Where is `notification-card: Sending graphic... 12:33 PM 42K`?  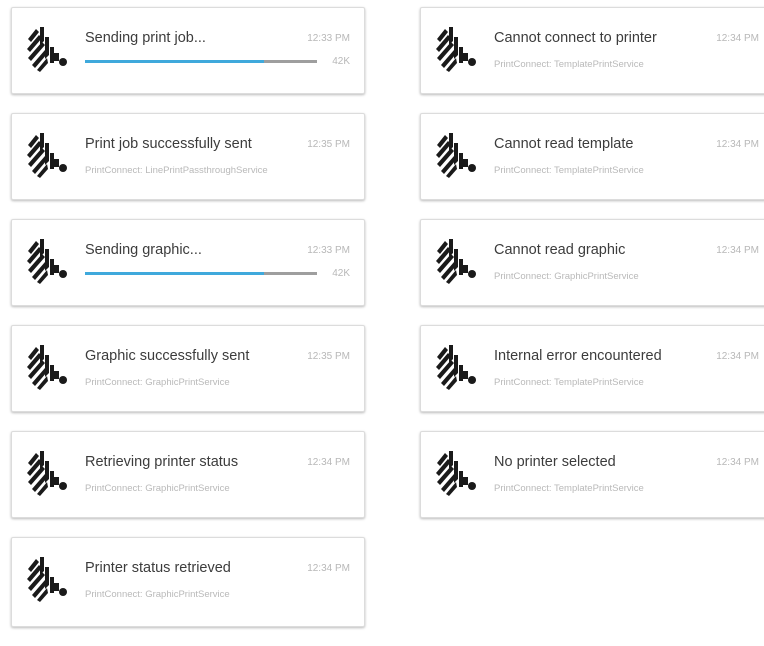 notification-card: Sending graphic... 12:33 PM 42K is located at coordinates (188, 262).